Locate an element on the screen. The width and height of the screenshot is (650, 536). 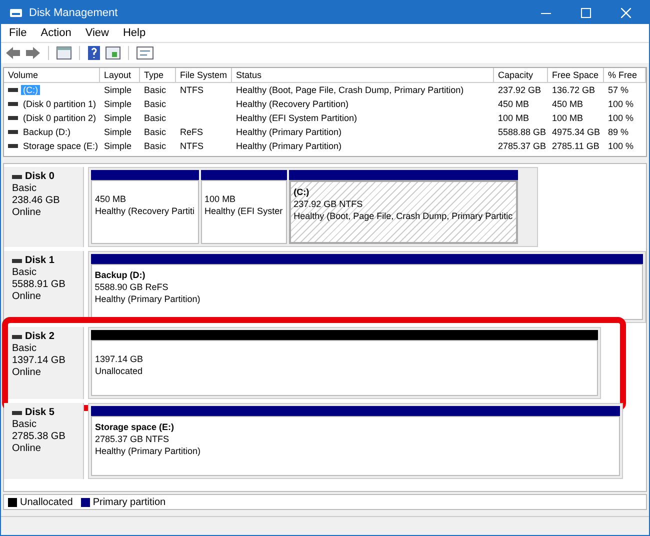
disk-size: 238.46 GB is located at coordinates (36, 201).